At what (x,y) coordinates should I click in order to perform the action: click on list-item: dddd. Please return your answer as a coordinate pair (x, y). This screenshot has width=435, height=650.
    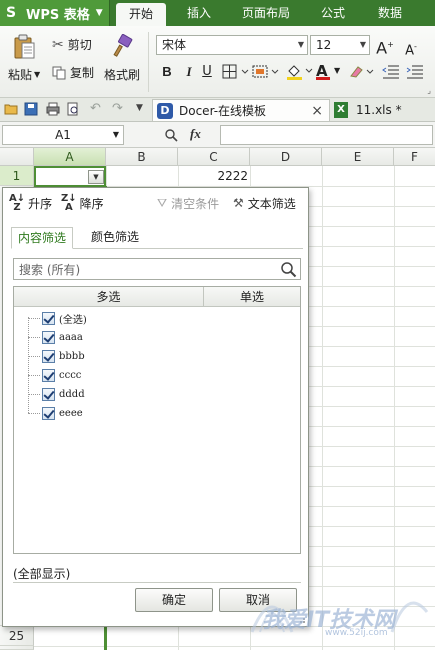
    Looking at the image, I should click on (56, 394).